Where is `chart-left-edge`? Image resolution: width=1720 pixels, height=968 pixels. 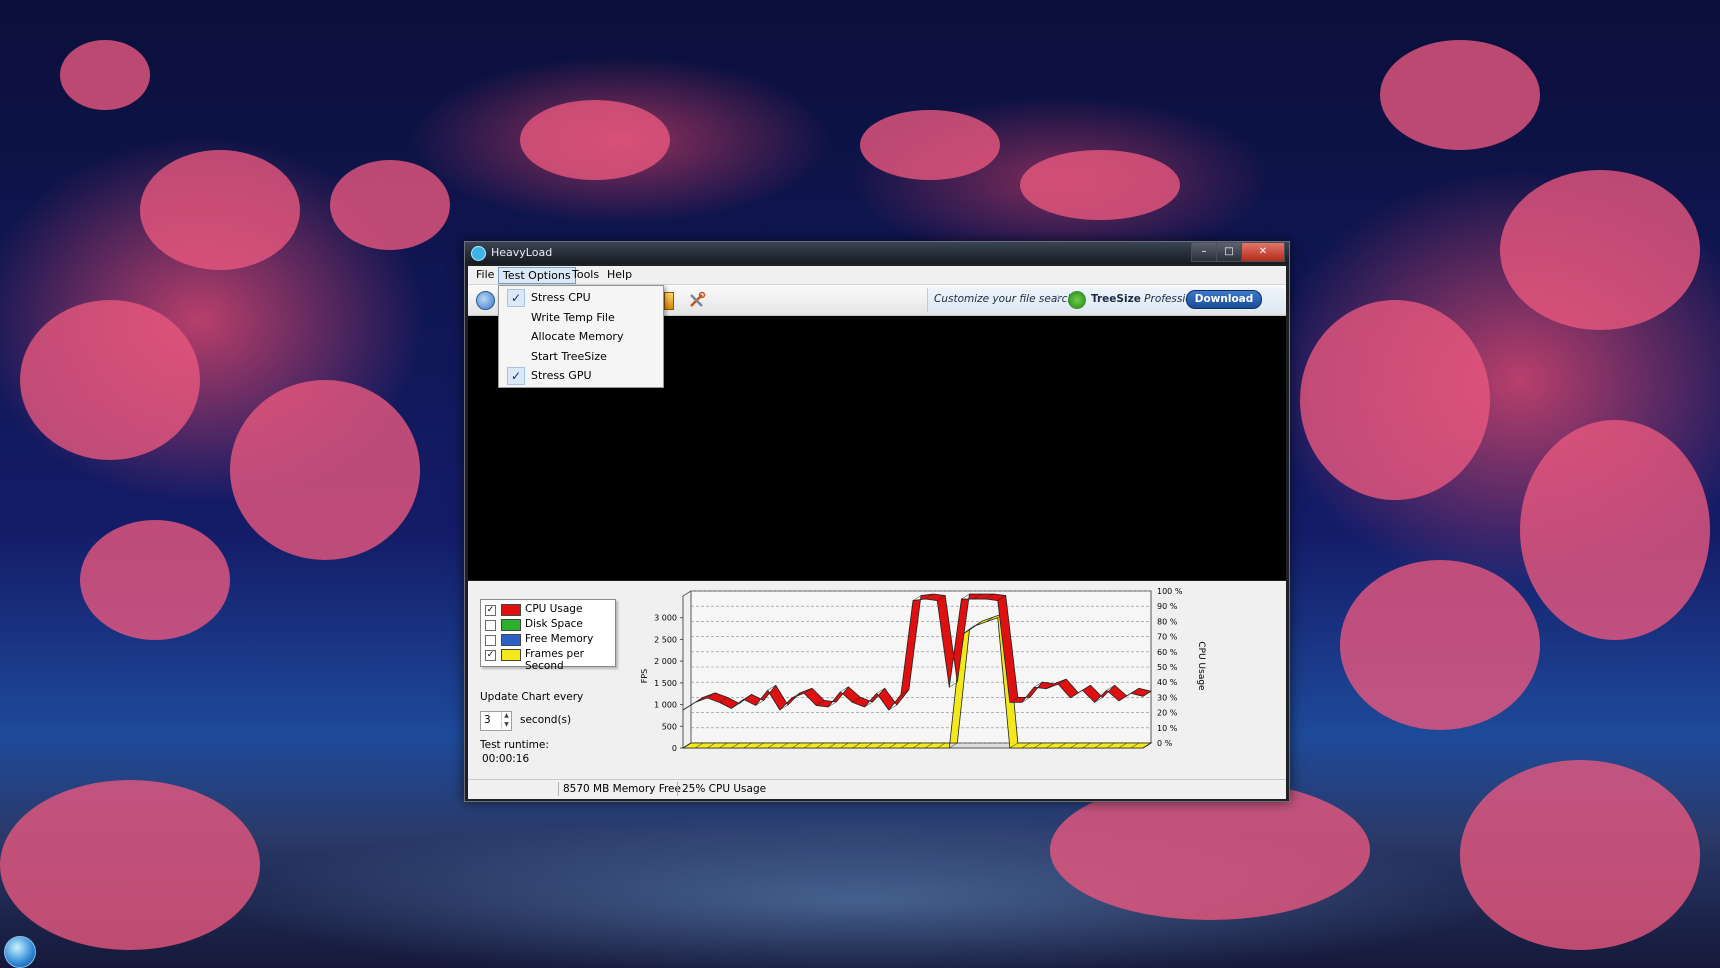 chart-left-edge is located at coordinates (687, 593).